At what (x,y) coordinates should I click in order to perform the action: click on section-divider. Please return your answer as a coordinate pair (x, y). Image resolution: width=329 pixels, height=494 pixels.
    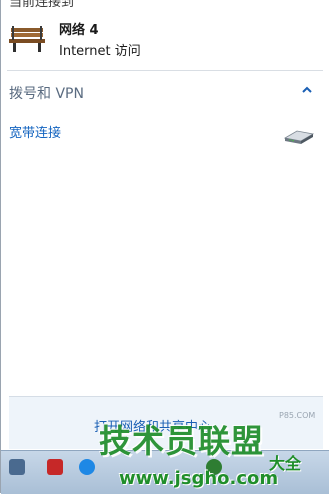
    Looking at the image, I should click on (165, 70).